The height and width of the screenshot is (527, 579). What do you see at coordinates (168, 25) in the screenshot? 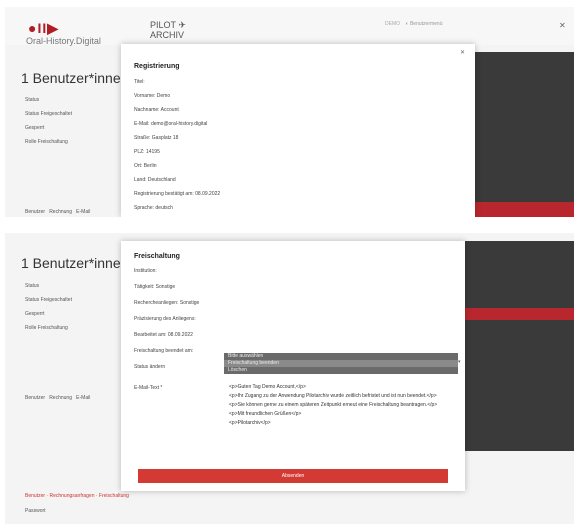
I see `pilot-logo-line1: PILOT ✈` at bounding box center [168, 25].